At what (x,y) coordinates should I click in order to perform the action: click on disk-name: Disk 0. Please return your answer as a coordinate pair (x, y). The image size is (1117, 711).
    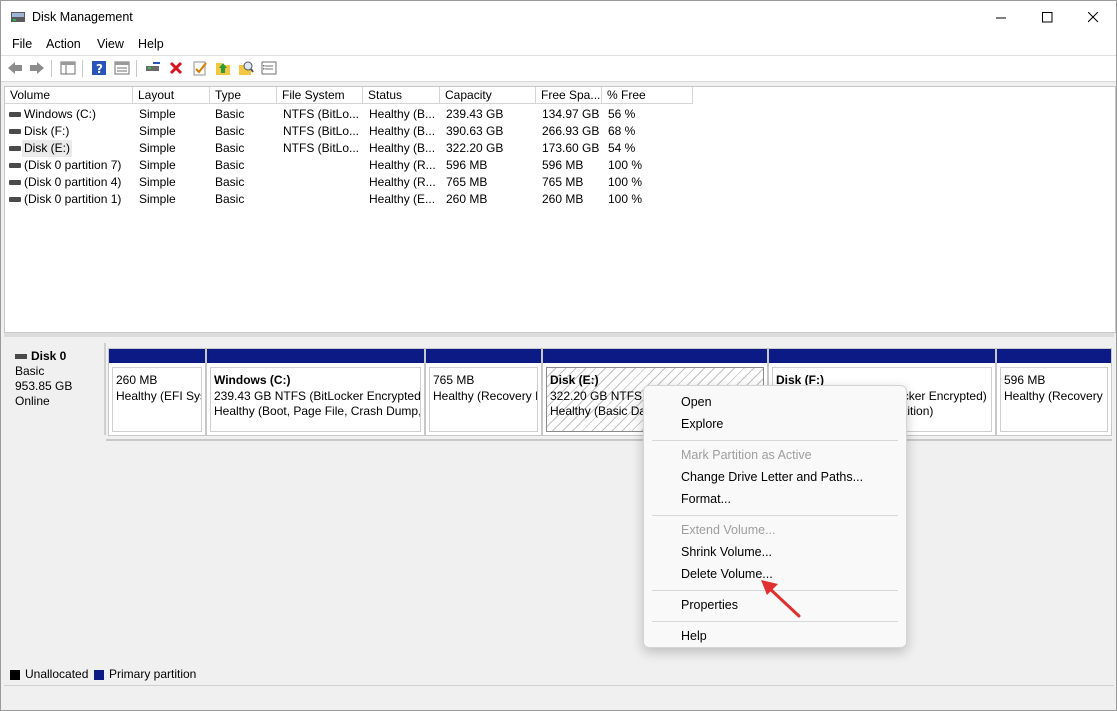
    Looking at the image, I should click on (49, 356).